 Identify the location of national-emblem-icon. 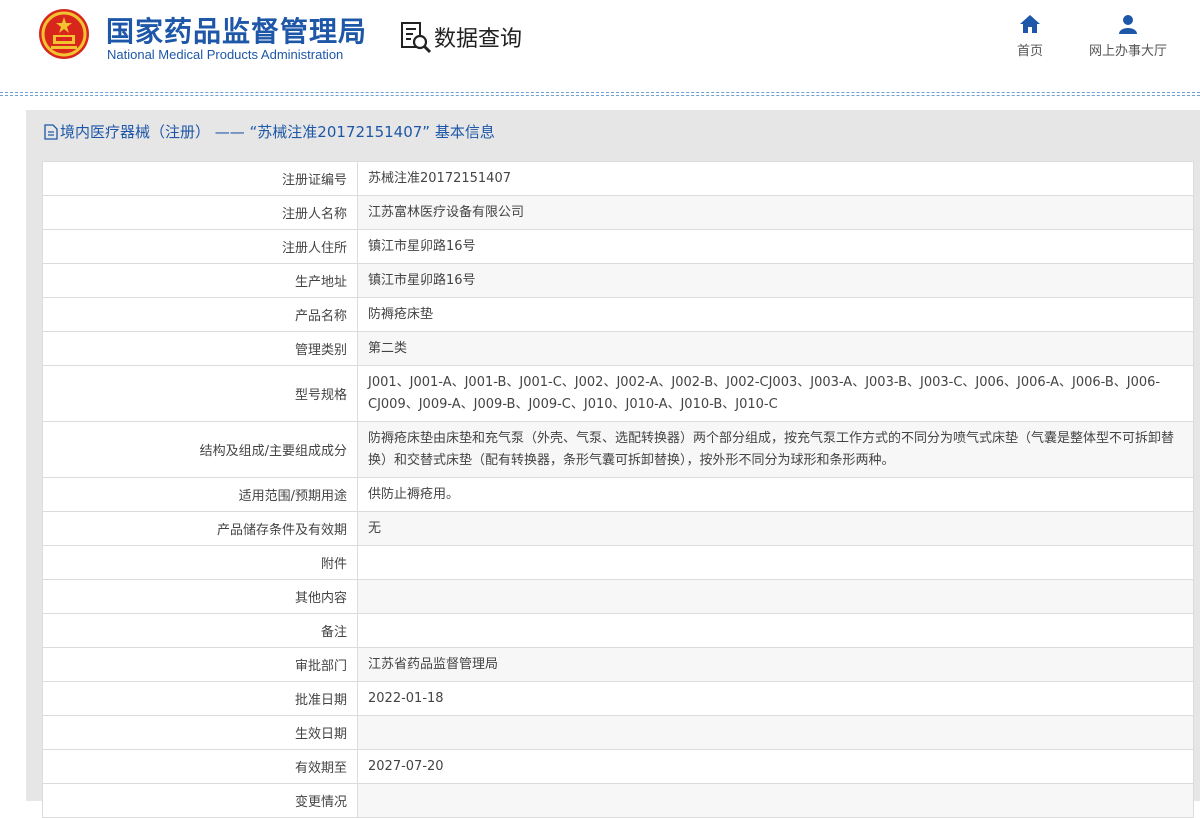
(64, 34).